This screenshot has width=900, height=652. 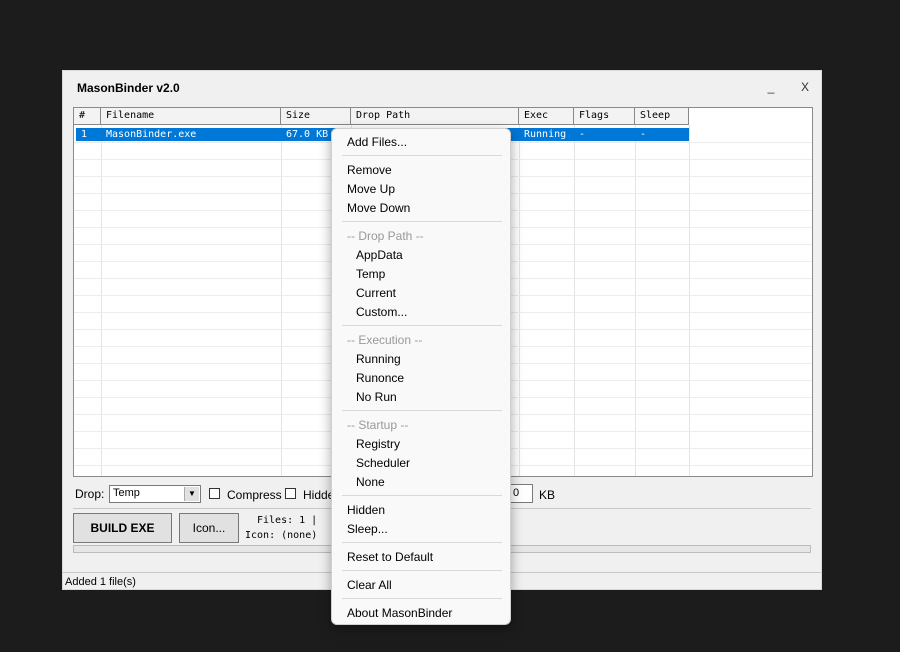 I want to click on icon-info: Icon: (none), so click(x=281, y=535).